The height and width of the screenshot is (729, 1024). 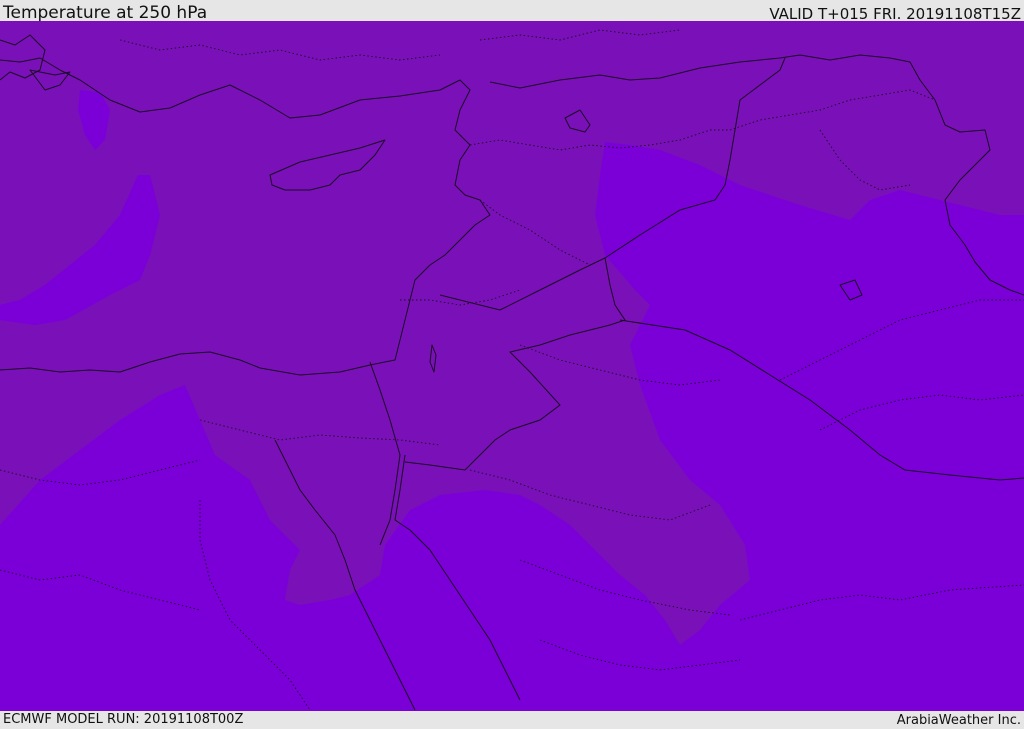 What do you see at coordinates (958, 720) in the screenshot?
I see `credit-label: ArabiaWeather Inc.` at bounding box center [958, 720].